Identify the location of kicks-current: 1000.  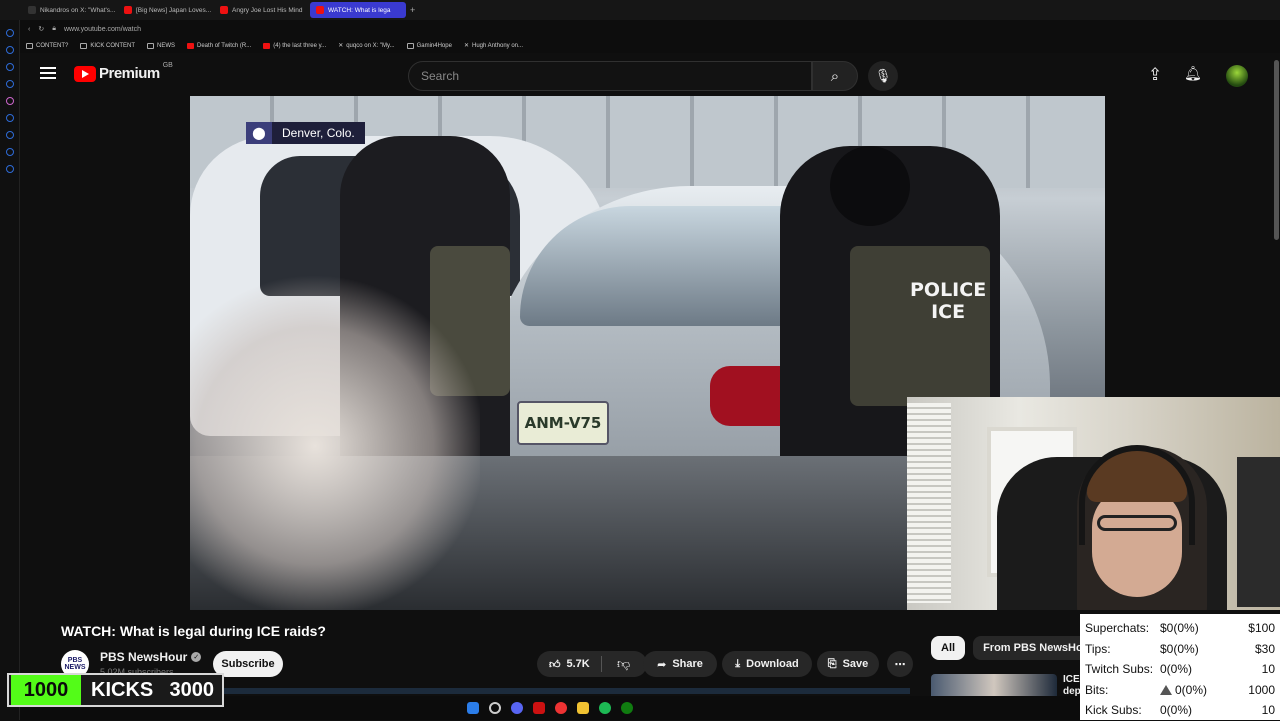
(46, 690).